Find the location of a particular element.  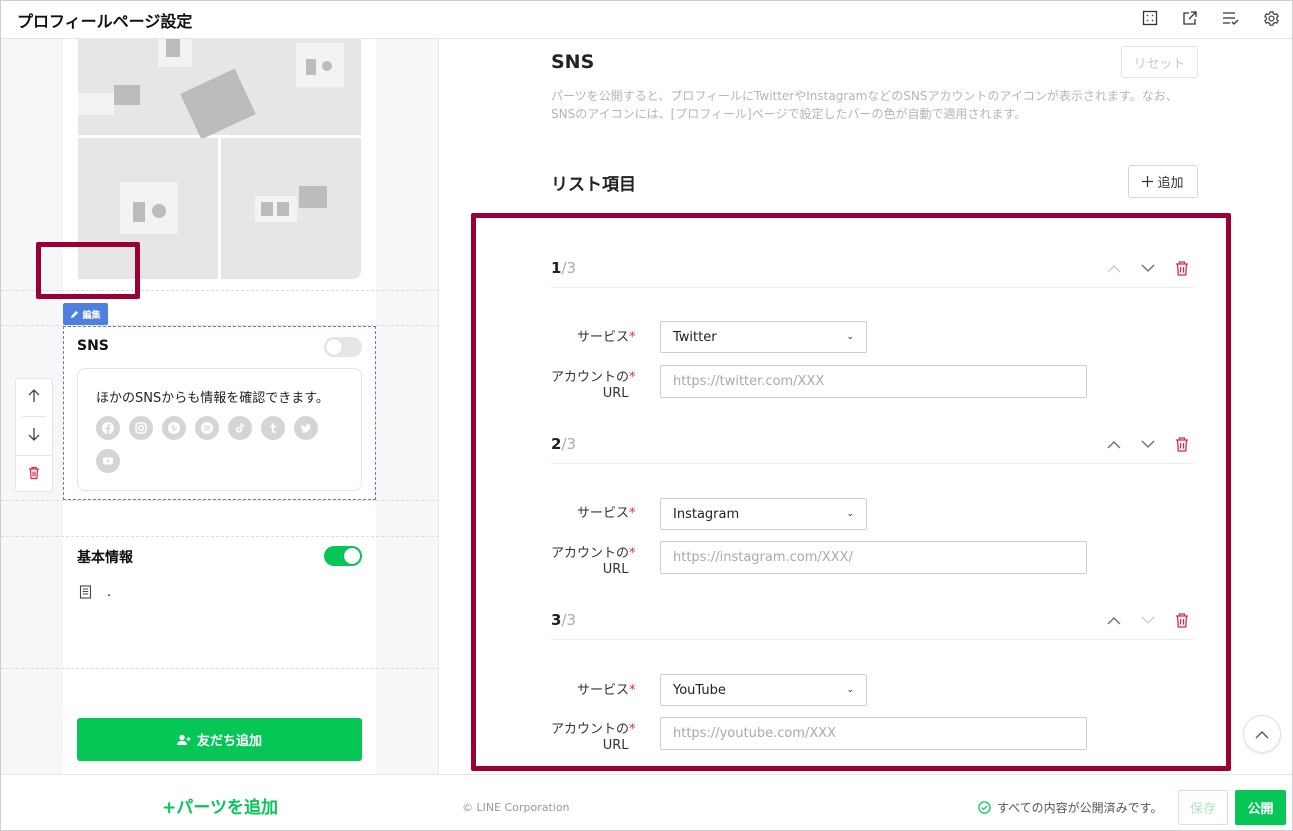

facebook-icon is located at coordinates (108, 428).